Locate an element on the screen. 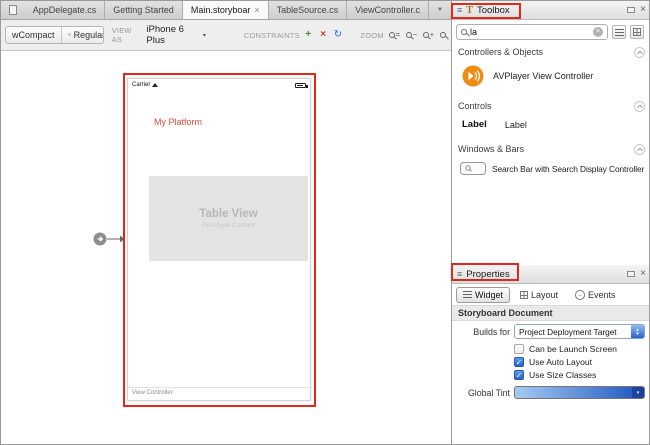 The image size is (650, 445). toolbox-search-row: × is located at coordinates (550, 32).